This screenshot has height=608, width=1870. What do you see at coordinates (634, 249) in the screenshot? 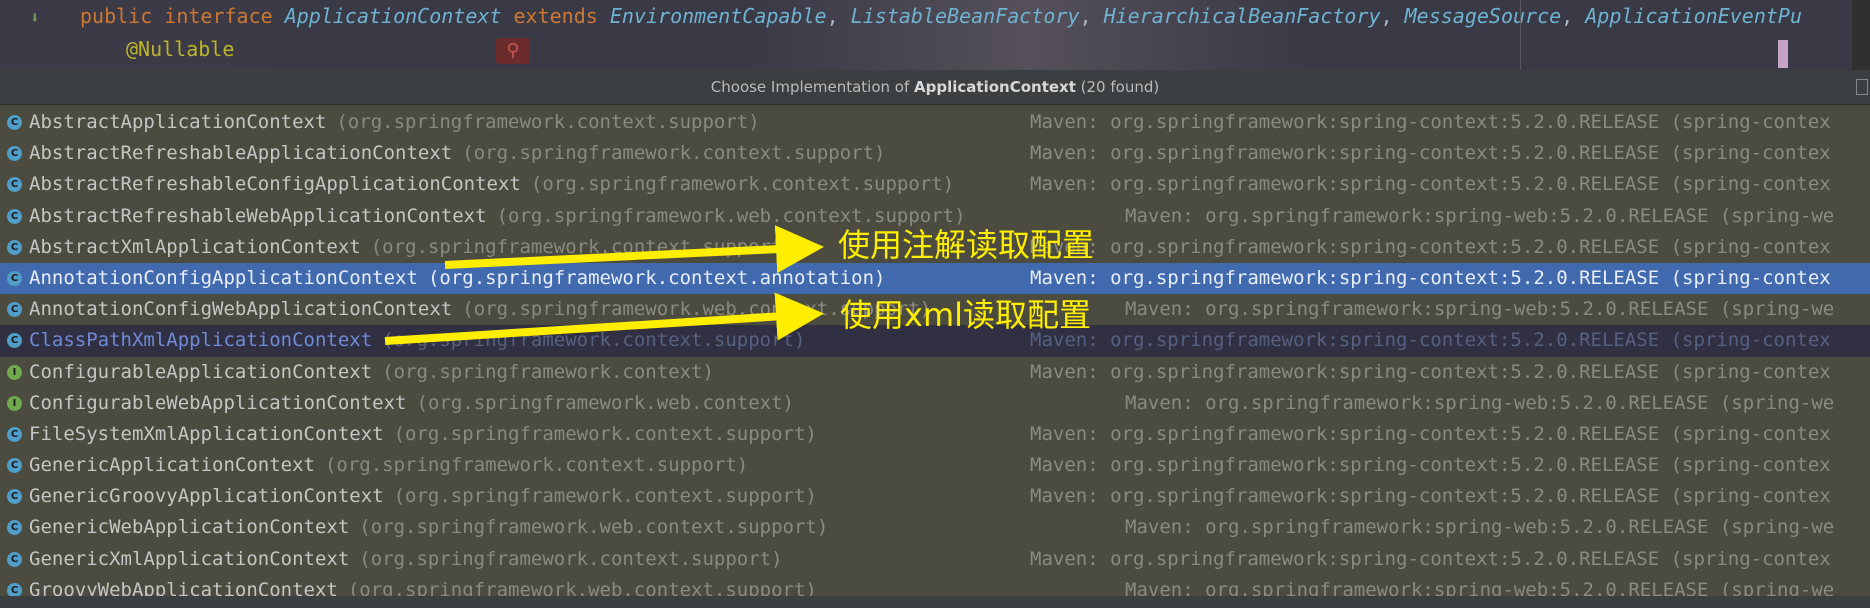
I see `annotation-arrow-annotation` at bounding box center [634, 249].